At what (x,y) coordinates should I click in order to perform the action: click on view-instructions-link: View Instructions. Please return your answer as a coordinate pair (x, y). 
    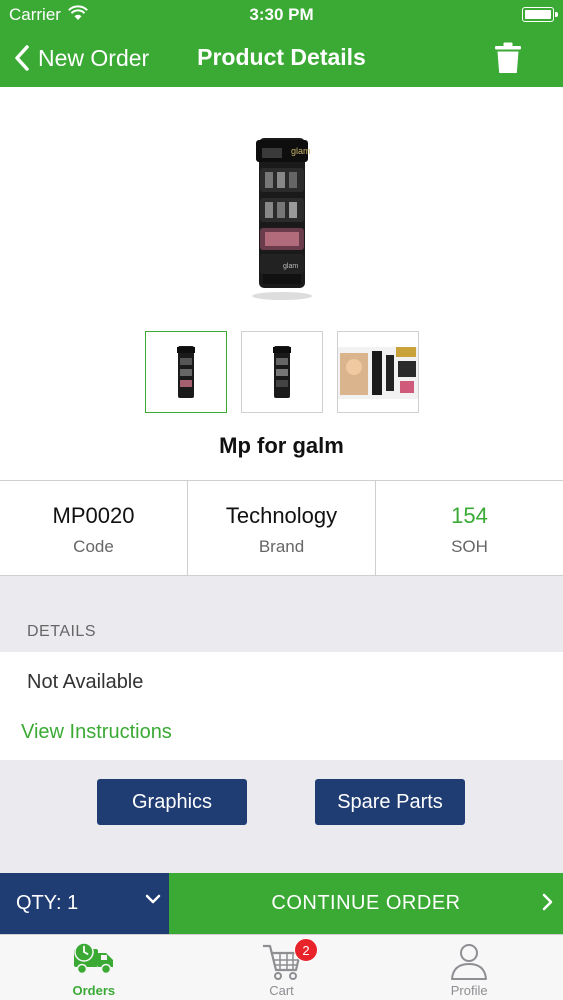
    Looking at the image, I should click on (96, 732).